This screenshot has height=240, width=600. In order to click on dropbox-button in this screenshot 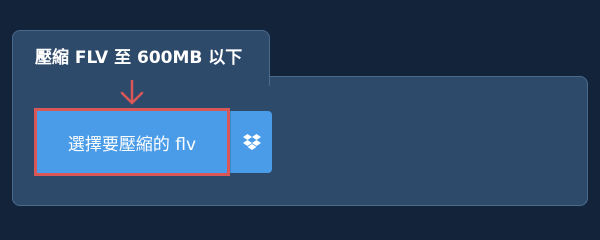, I will do `click(251, 142)`.